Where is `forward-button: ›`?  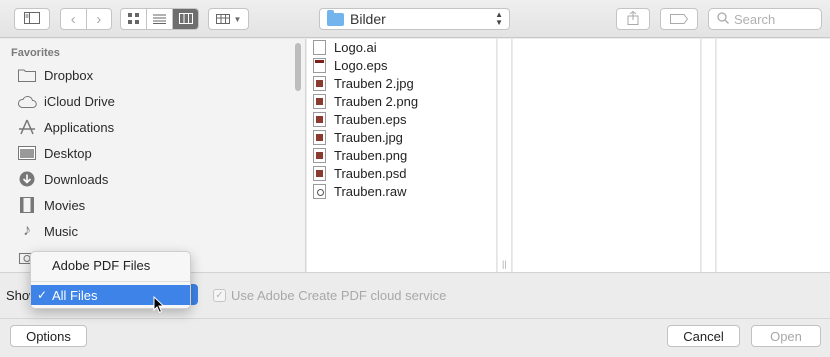
forward-button: › is located at coordinates (99, 19).